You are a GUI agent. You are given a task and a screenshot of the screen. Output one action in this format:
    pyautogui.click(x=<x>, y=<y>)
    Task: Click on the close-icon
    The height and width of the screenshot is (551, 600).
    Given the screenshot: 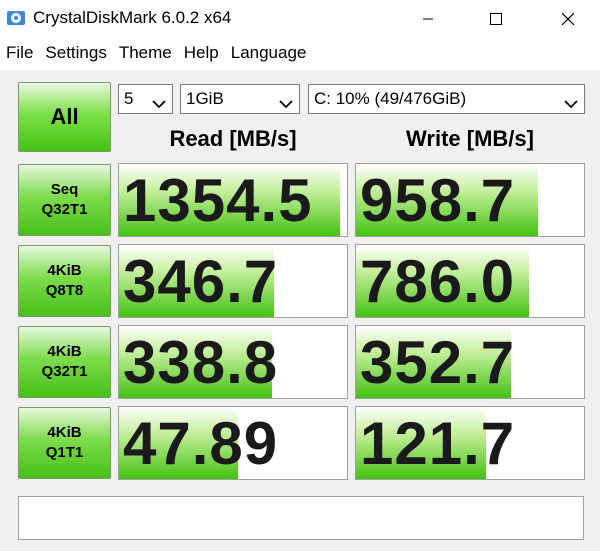 What is the action you would take?
    pyautogui.click(x=568, y=19)
    